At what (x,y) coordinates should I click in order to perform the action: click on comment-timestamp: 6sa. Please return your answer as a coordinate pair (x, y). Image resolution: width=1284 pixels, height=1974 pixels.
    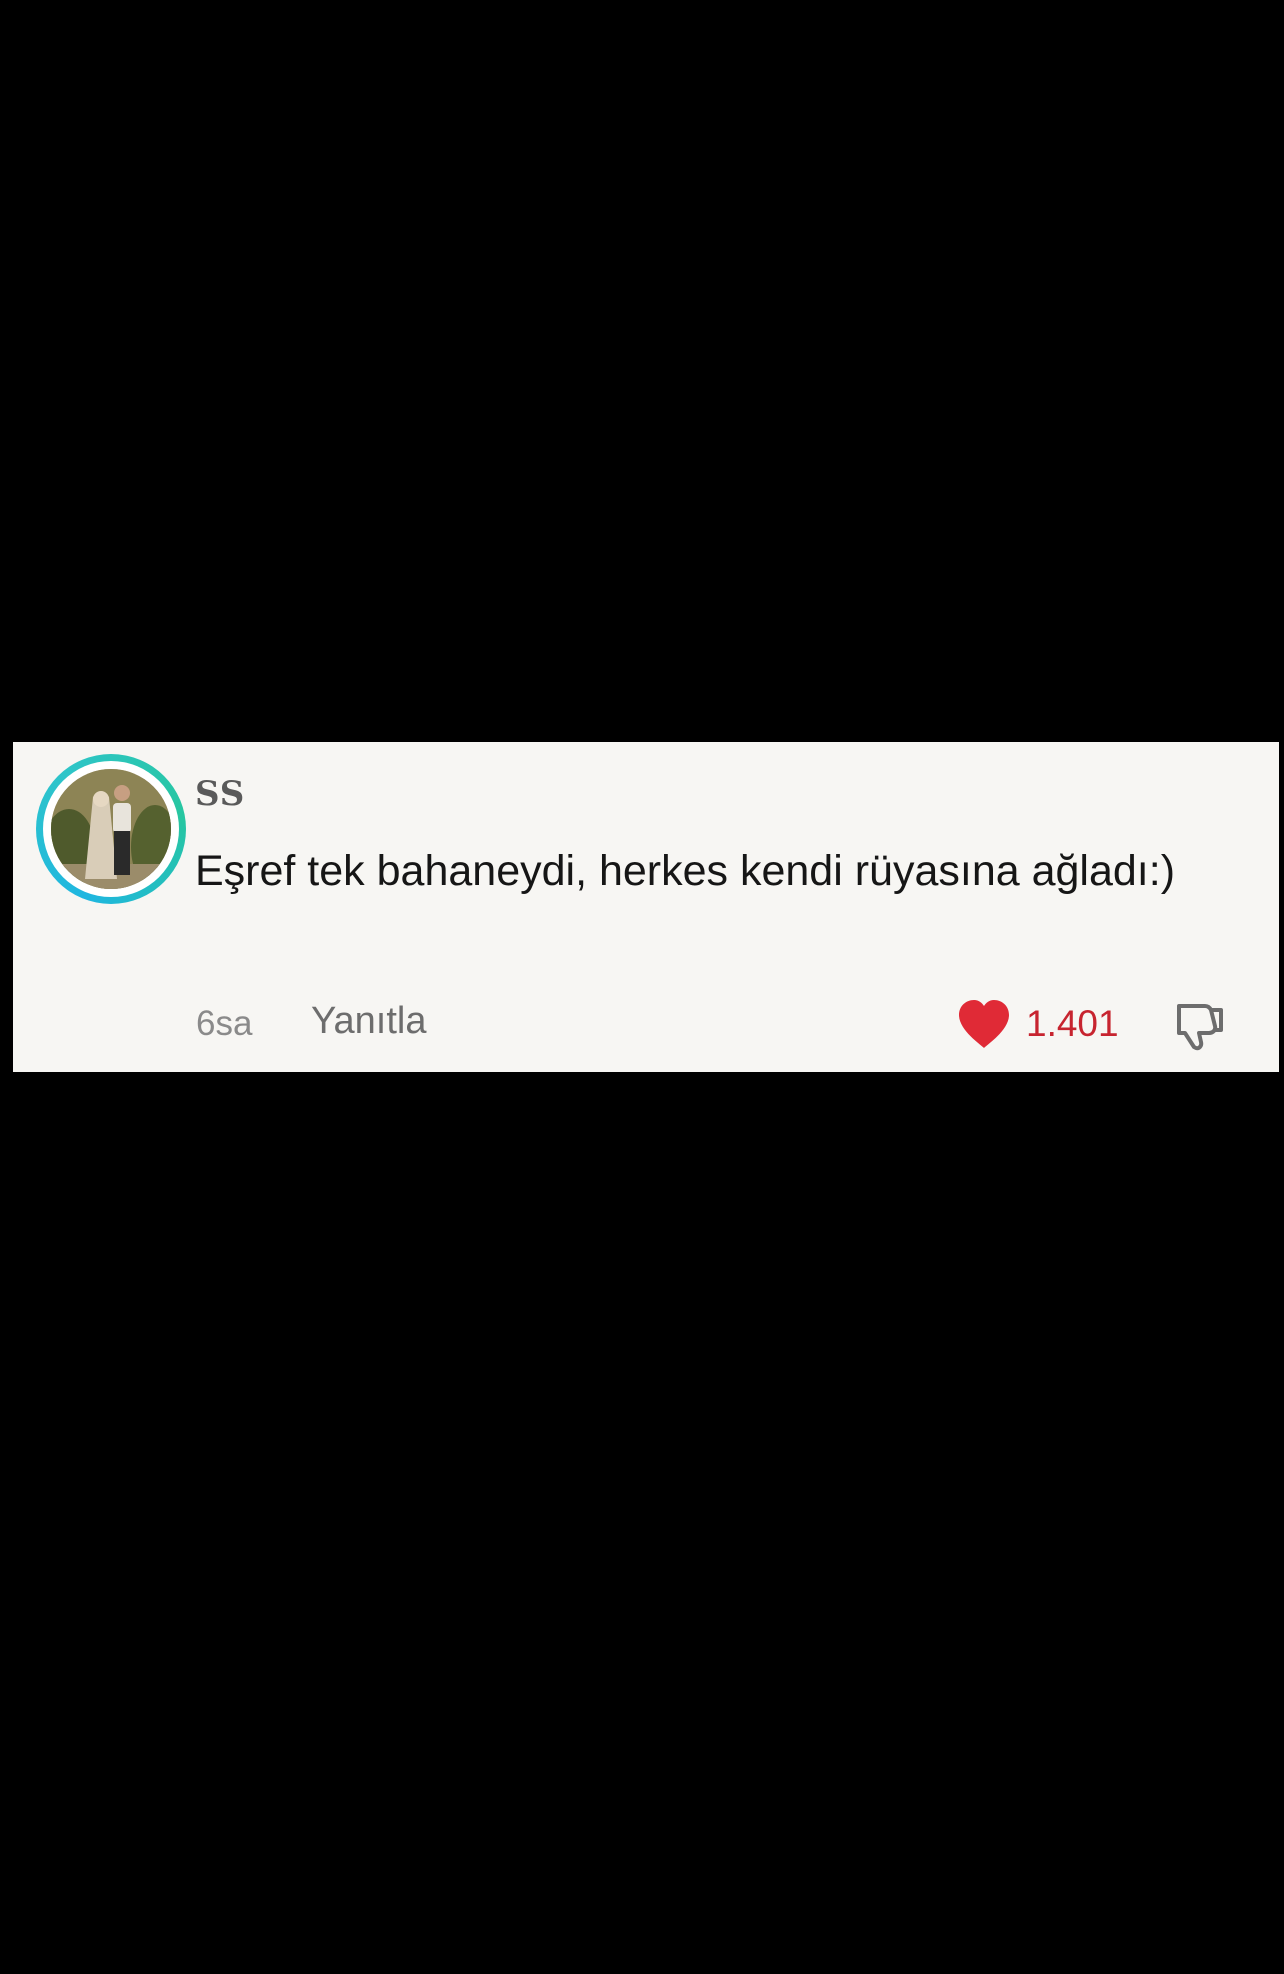
    Looking at the image, I should click on (224, 1023).